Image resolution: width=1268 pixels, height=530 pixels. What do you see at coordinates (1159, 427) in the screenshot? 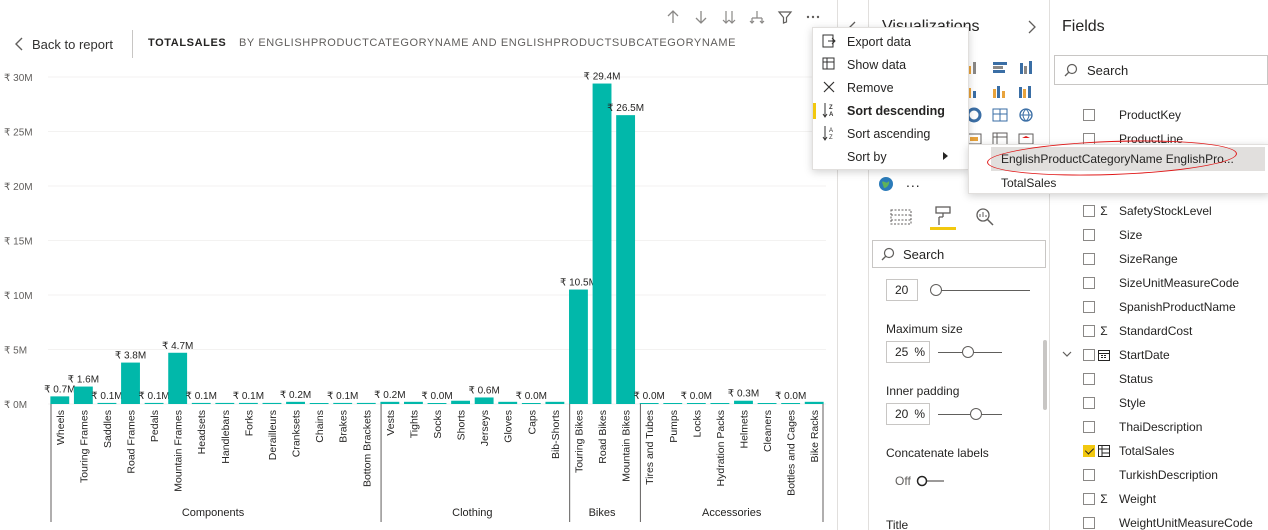
I see `field-item: ThaiDescription` at bounding box center [1159, 427].